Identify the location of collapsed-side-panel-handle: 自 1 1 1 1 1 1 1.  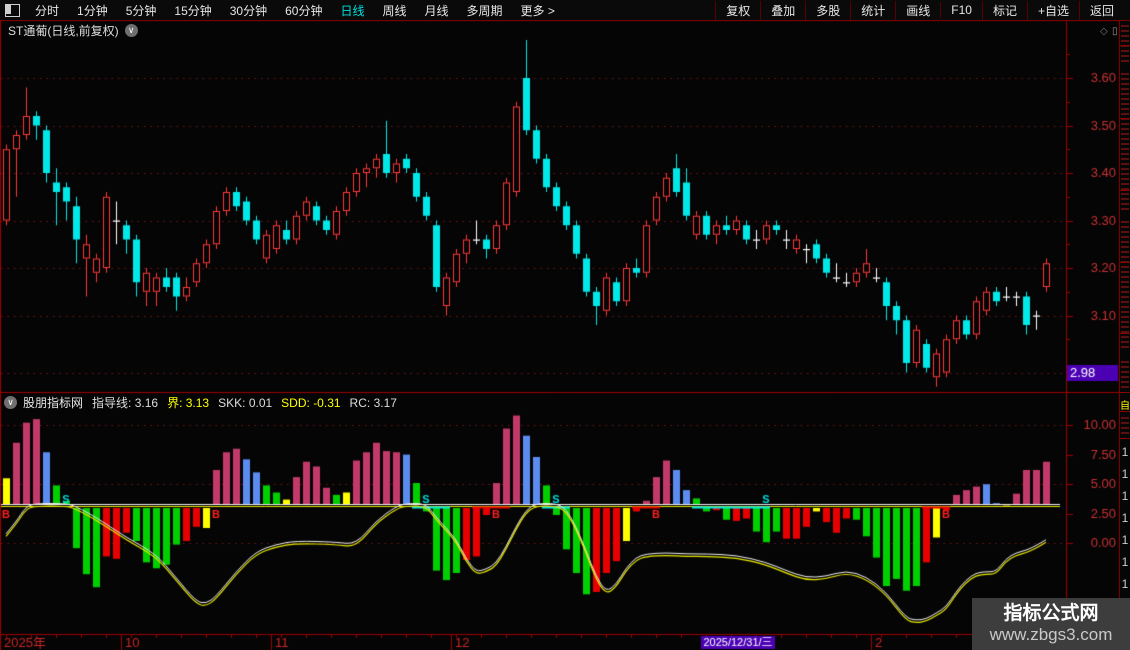
(1125, 335).